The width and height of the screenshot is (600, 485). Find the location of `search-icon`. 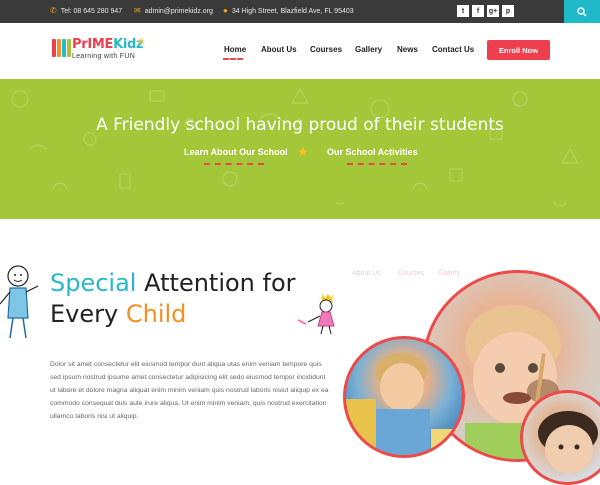

search-icon is located at coordinates (582, 11).